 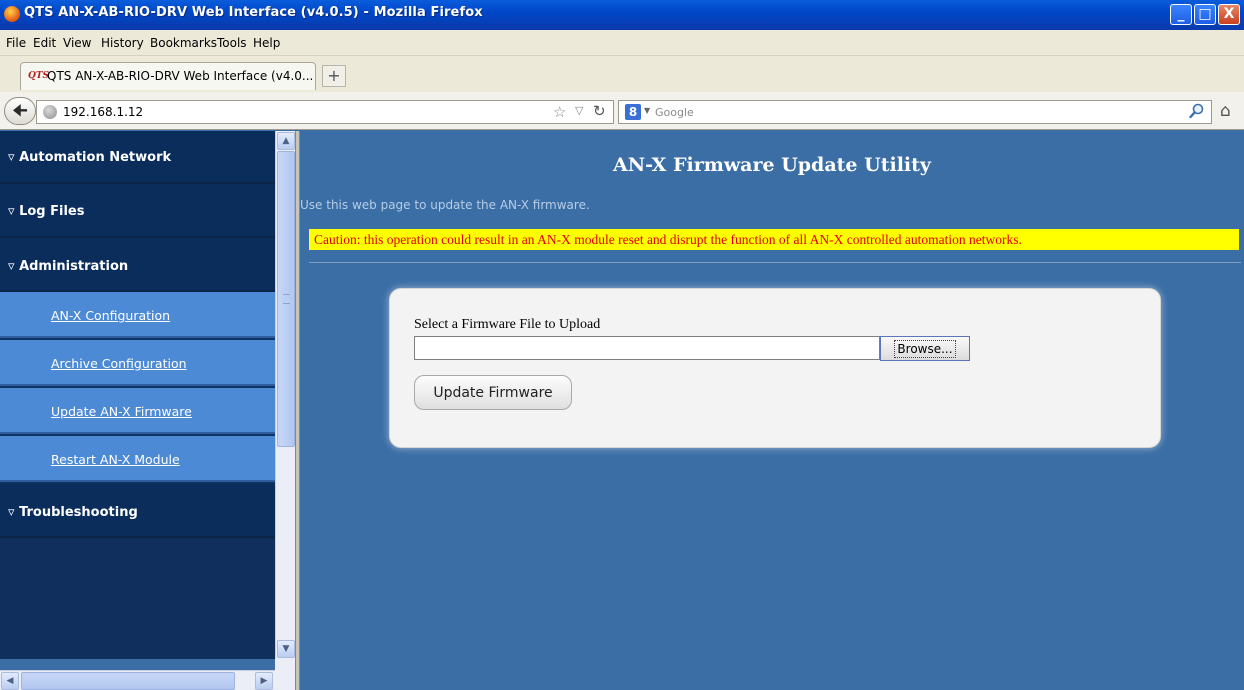 What do you see at coordinates (1225, 111) in the screenshot?
I see `home-icon: ⌂` at bounding box center [1225, 111].